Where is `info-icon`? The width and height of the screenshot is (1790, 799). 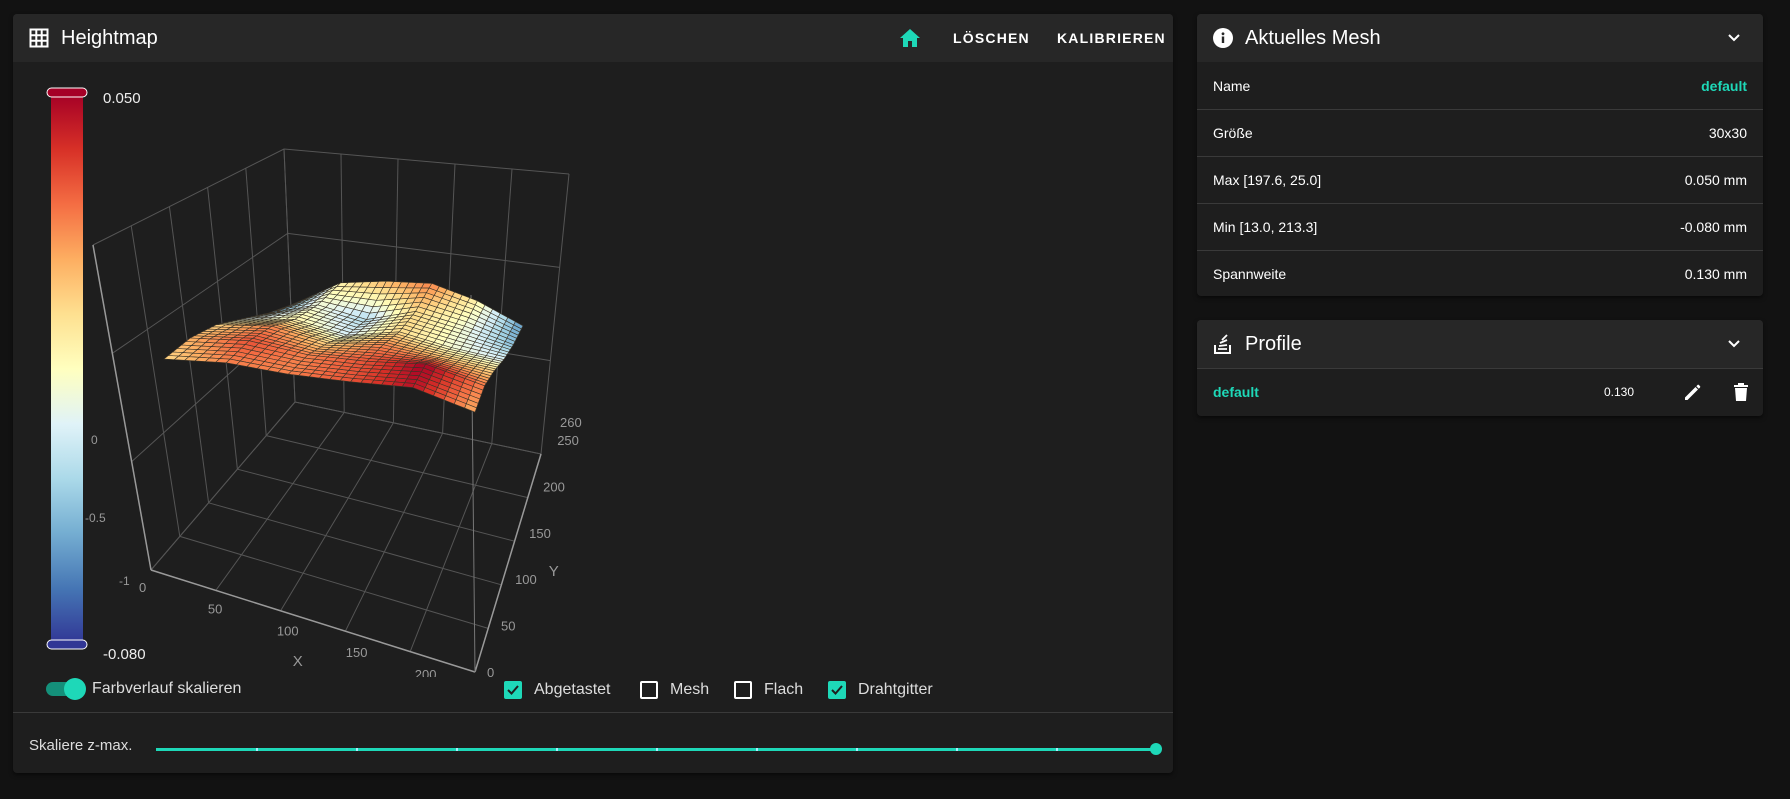 info-icon is located at coordinates (1223, 38).